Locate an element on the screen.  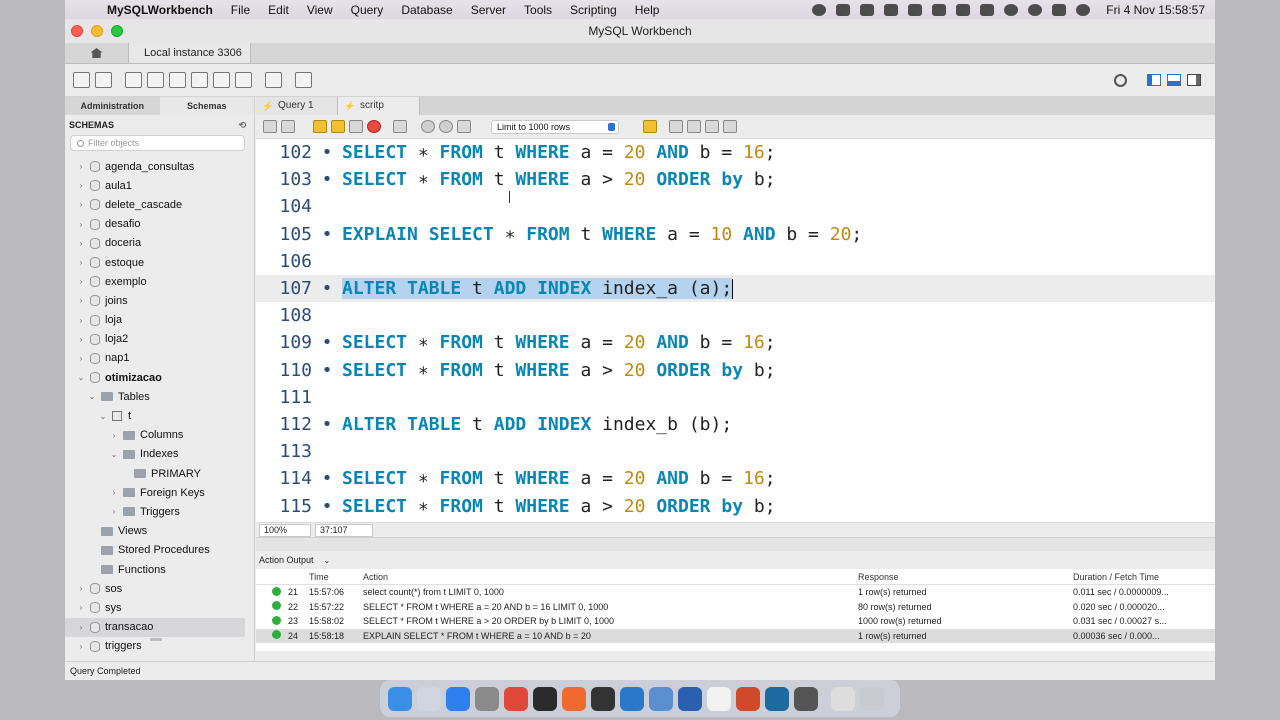
preview-icon is located at coordinates (843, 698).